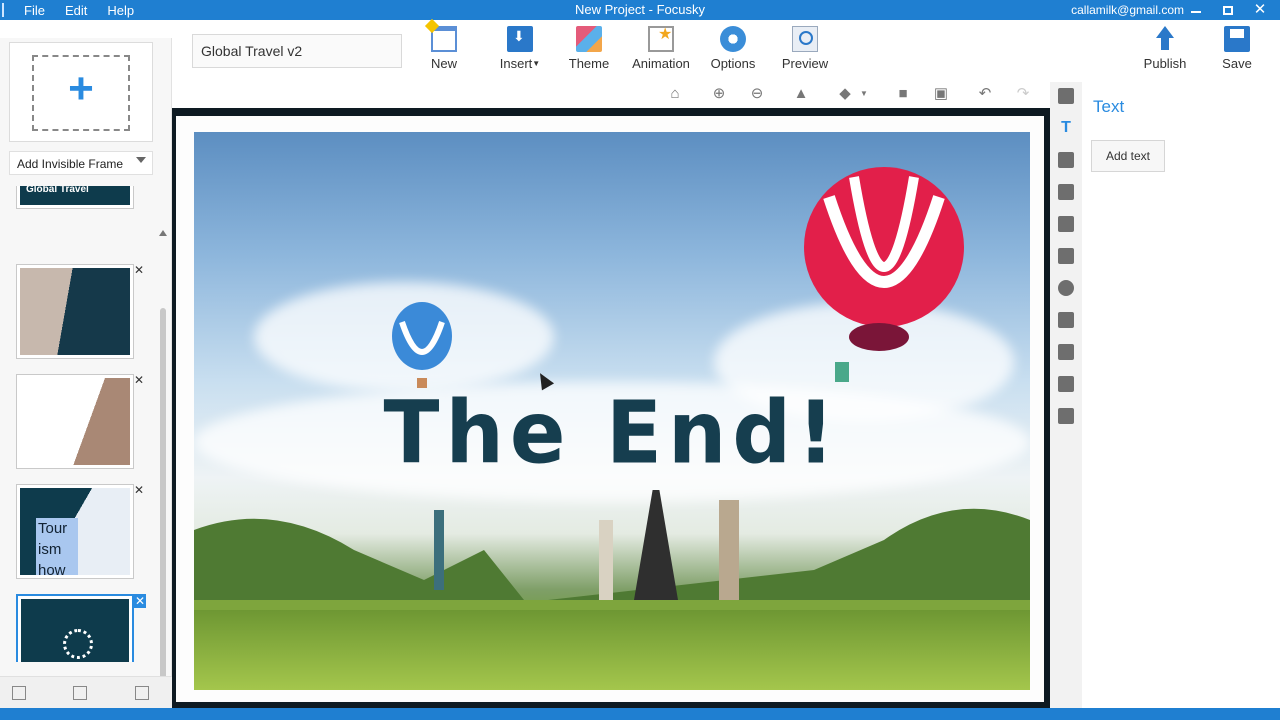 The width and height of the screenshot is (1280, 720). I want to click on minimize-icon, so click(1196, 12).